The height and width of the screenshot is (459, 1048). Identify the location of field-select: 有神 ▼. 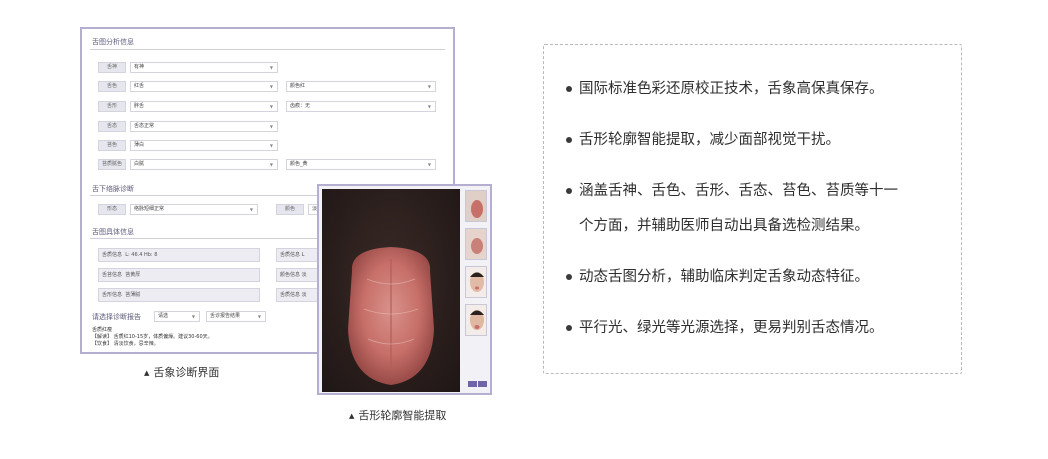
(204, 67).